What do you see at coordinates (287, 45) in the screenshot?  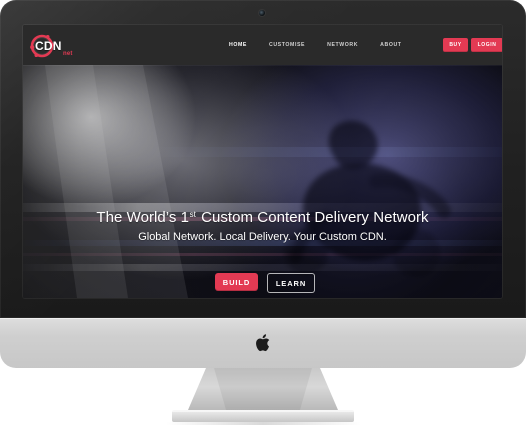 I see `nav-customise: CUSTOMISE` at bounding box center [287, 45].